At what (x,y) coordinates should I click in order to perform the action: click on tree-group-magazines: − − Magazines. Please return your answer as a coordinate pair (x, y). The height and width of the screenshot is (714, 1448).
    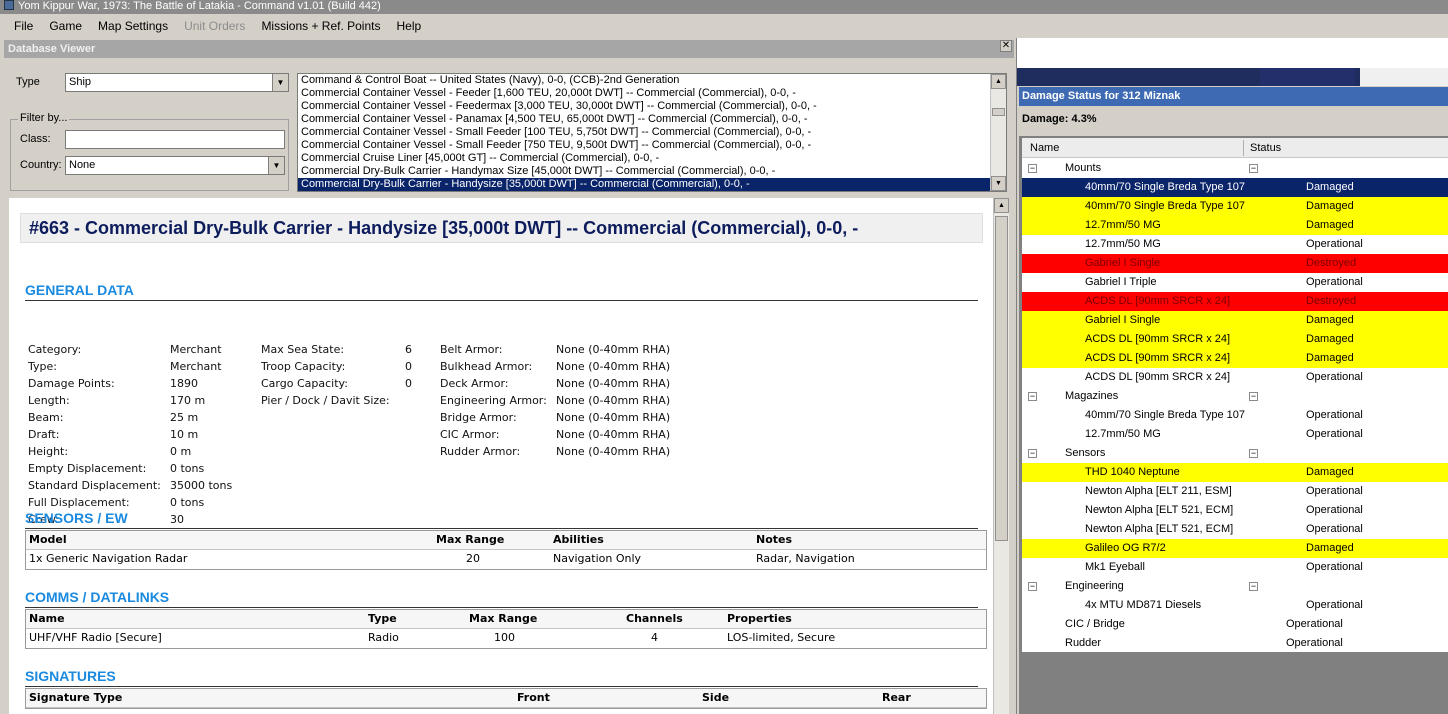
    Looking at the image, I should click on (1235, 396).